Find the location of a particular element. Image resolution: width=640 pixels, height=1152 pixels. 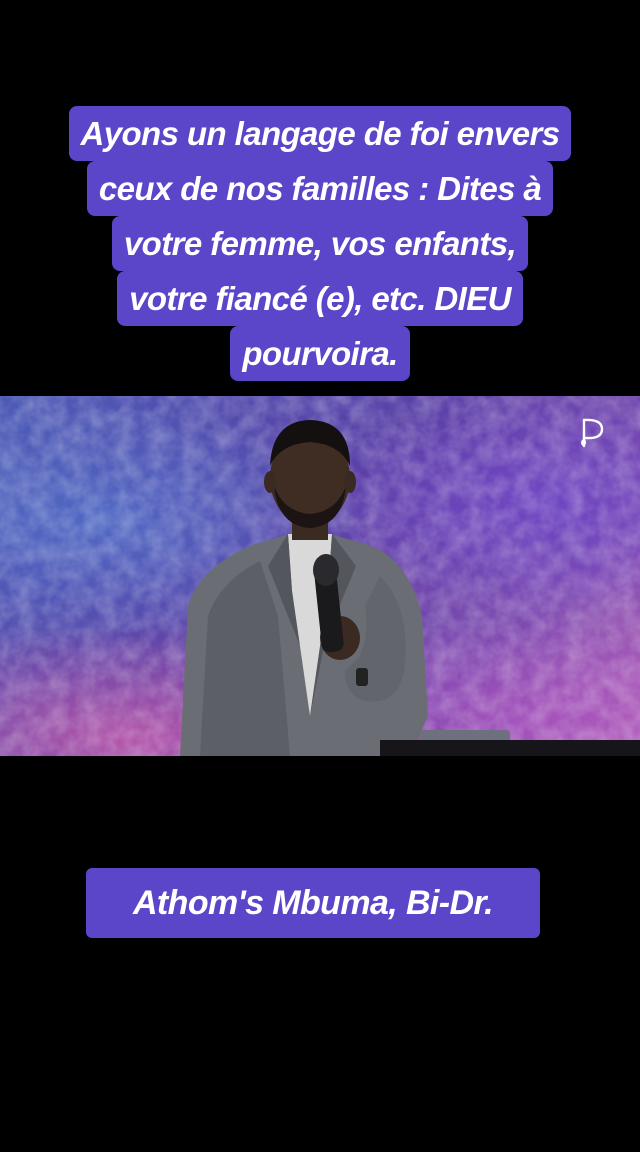

caption-line-3: votre femme, vos enfants, is located at coordinates (320, 243).